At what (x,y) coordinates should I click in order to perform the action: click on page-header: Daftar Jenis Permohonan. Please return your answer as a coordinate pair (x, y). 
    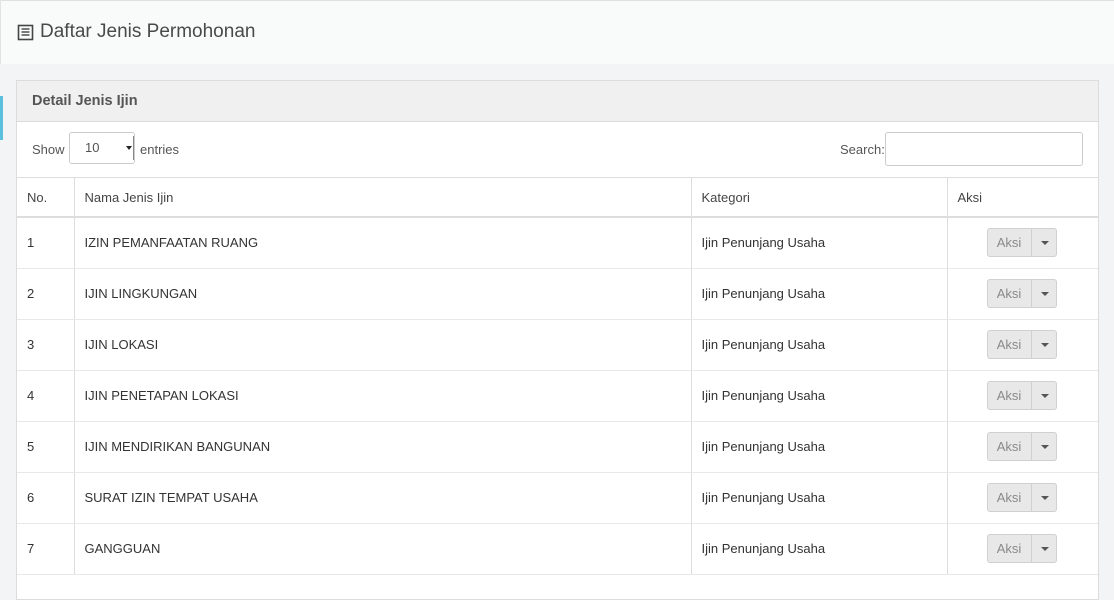
    Looking at the image, I should click on (557, 32).